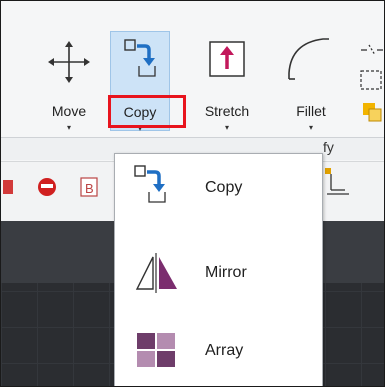  I want to click on fillet-dropdown-arrow: ▾, so click(310, 127).